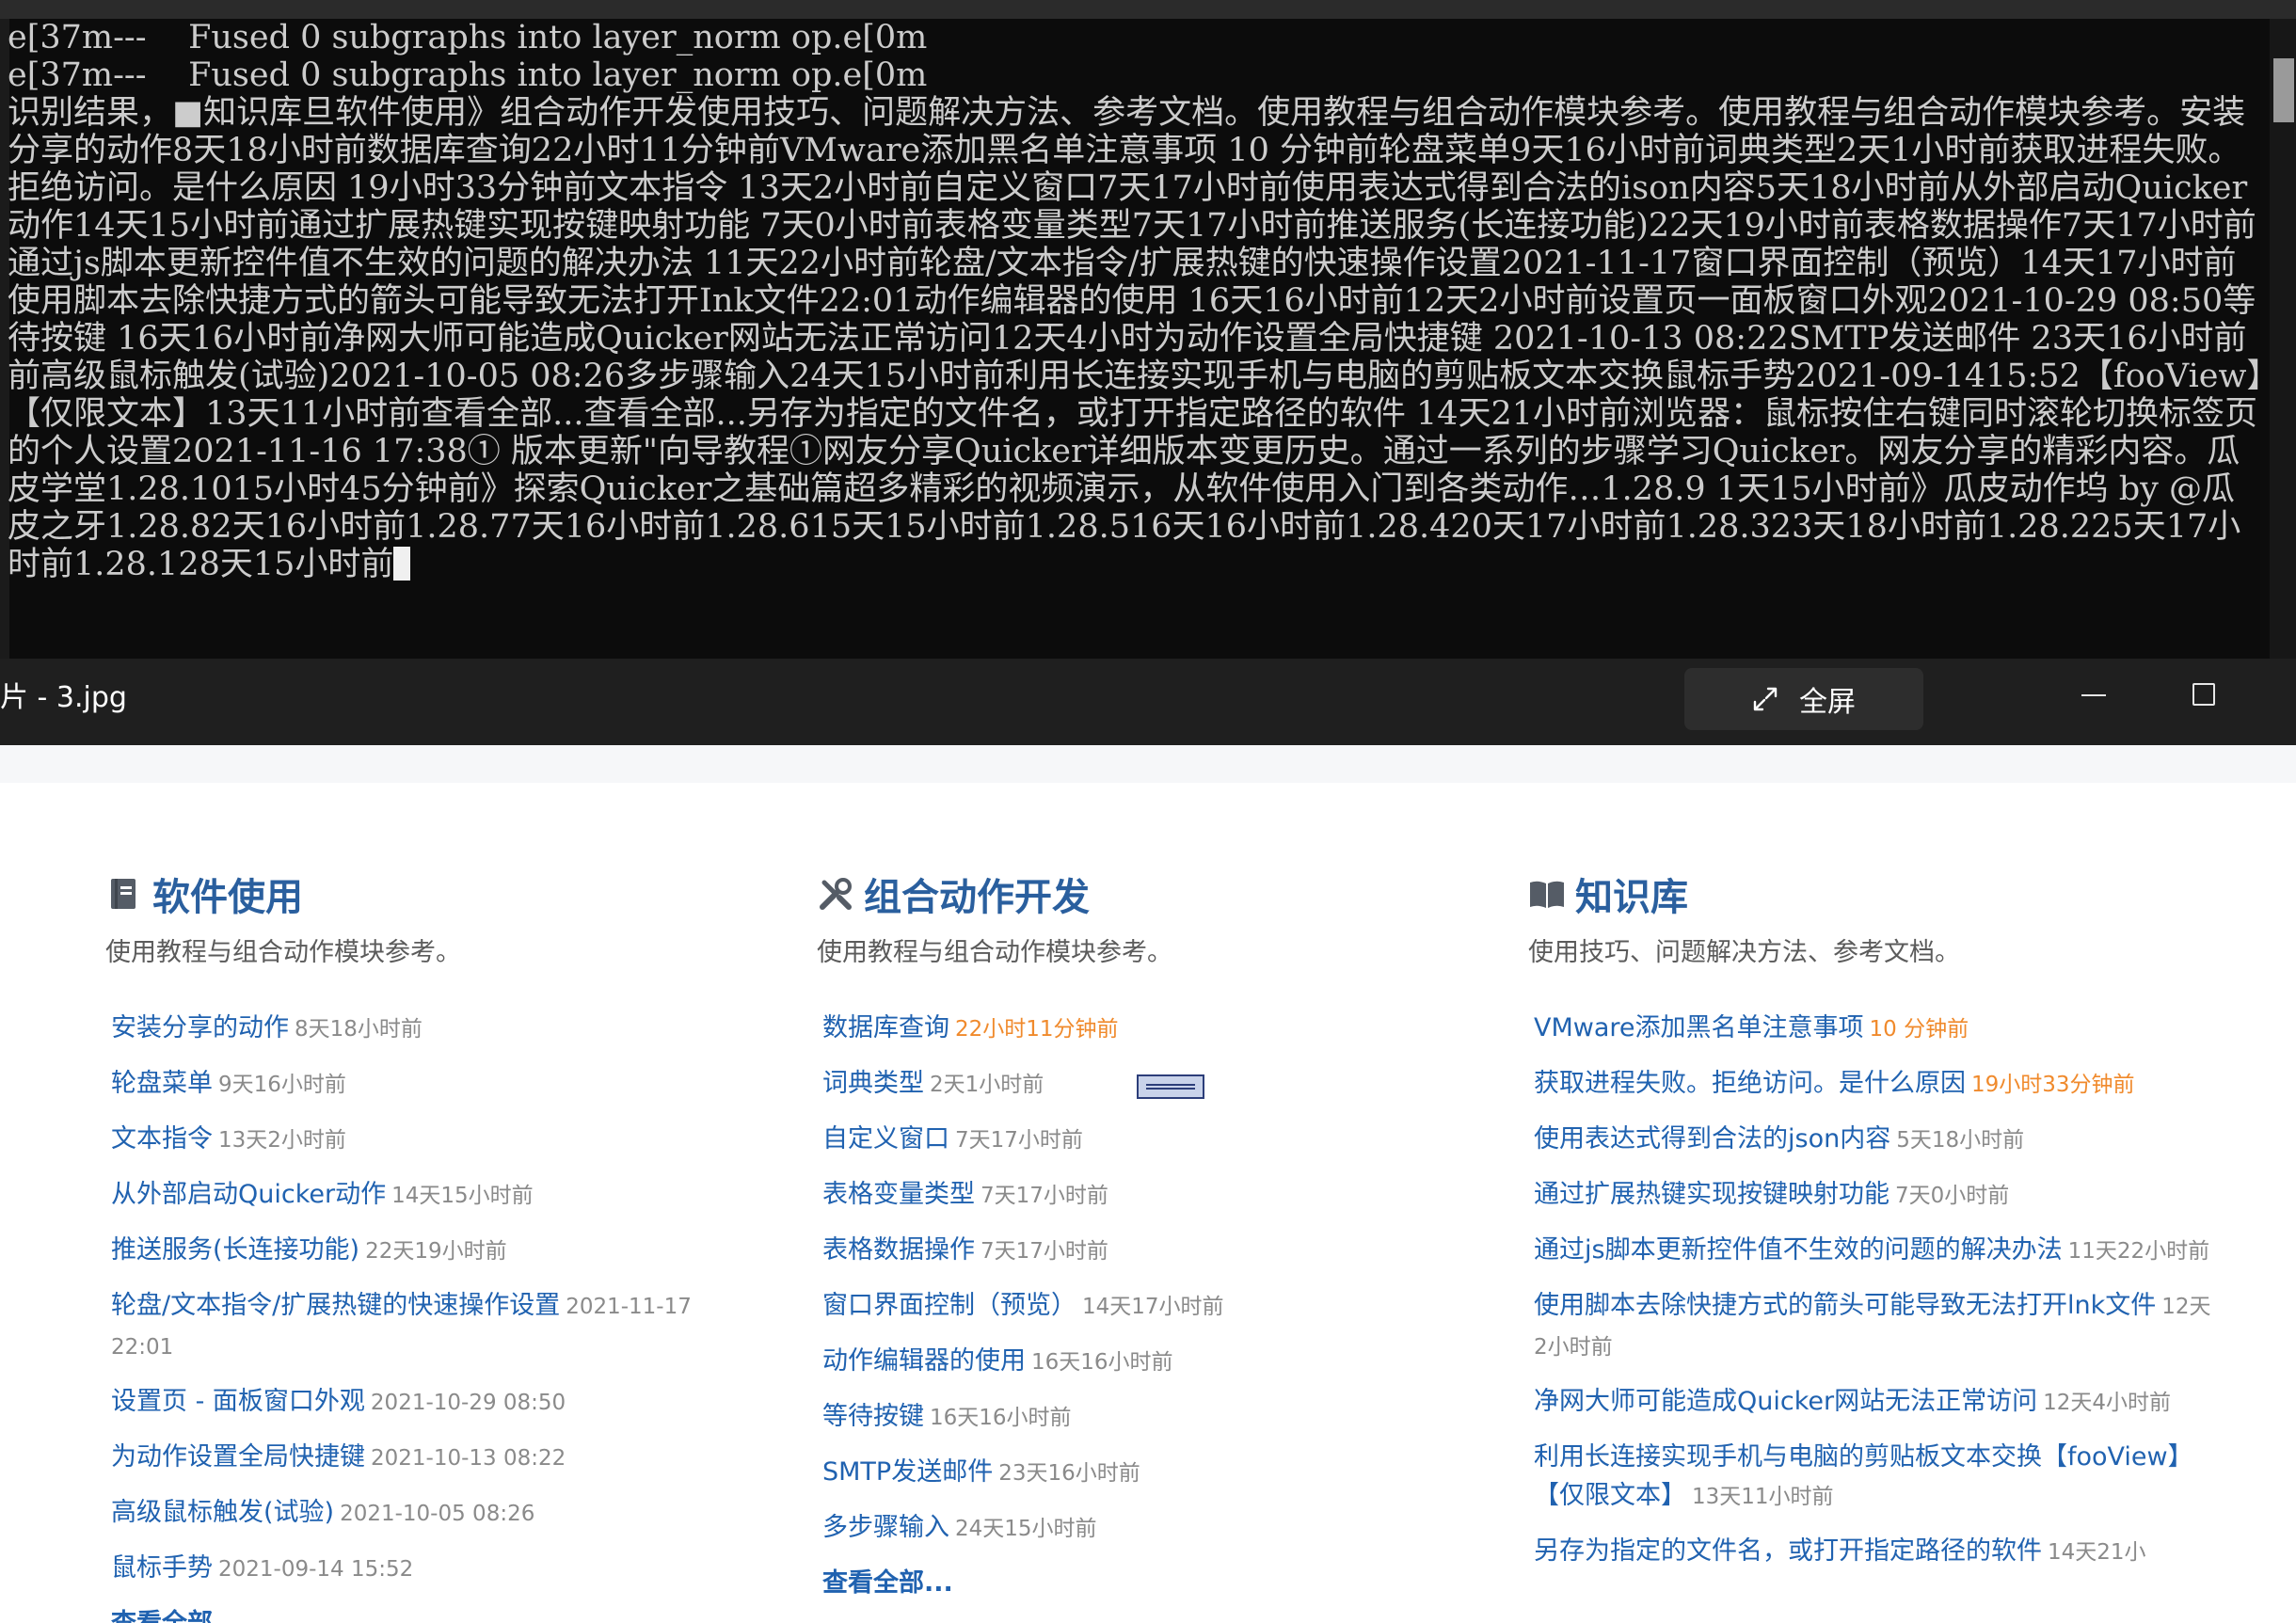  I want to click on list-item: 从外部启动Quicker动作 14天15小时前, so click(421, 1195).